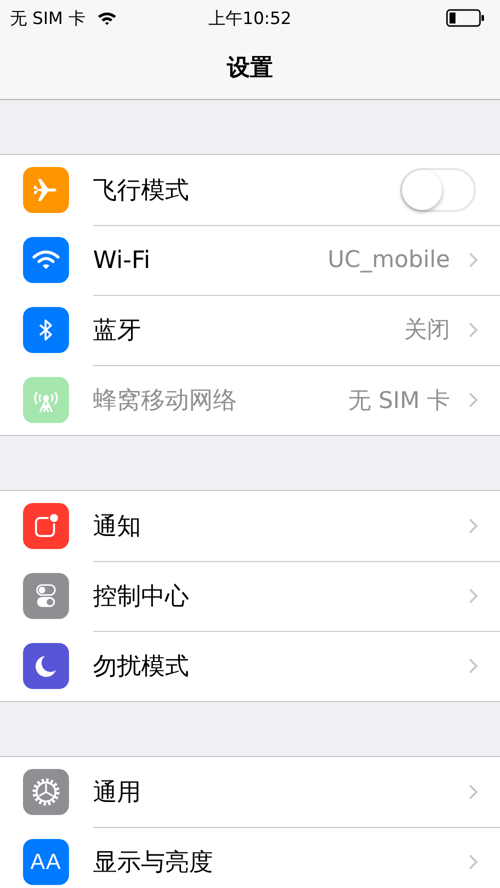  Describe the element at coordinates (117, 792) in the screenshot. I see `row-label: 通用` at that location.